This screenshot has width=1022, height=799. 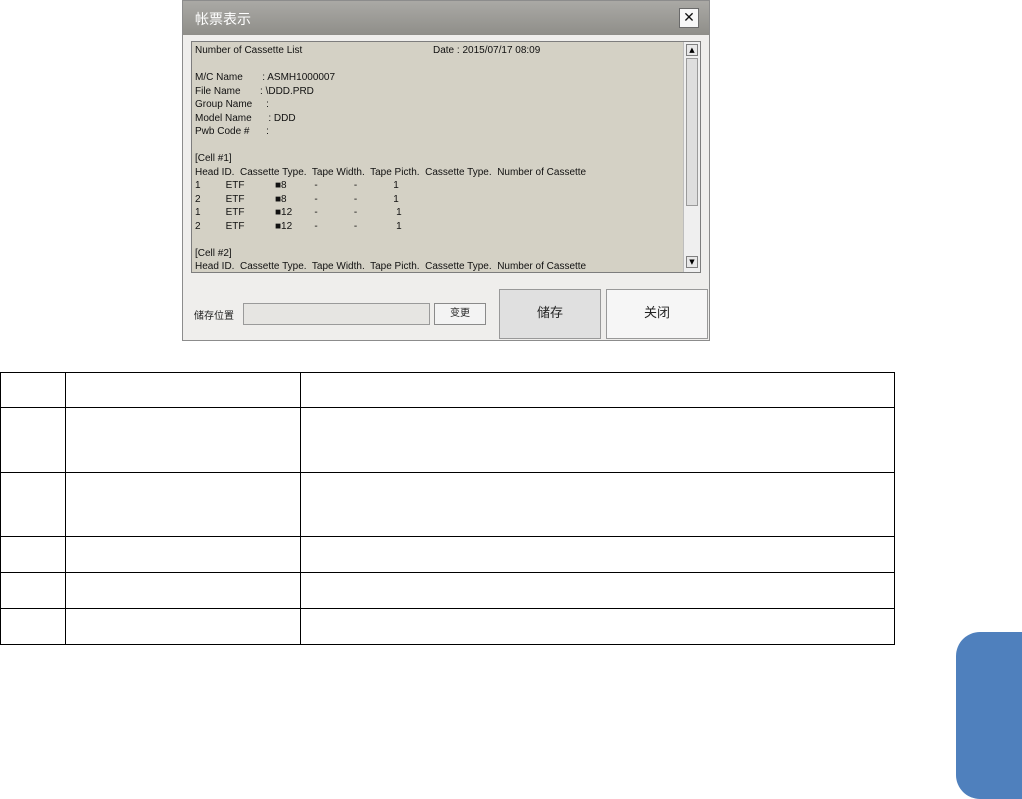 What do you see at coordinates (213, 253) in the screenshot?
I see `report-line: [Cell #2]` at bounding box center [213, 253].